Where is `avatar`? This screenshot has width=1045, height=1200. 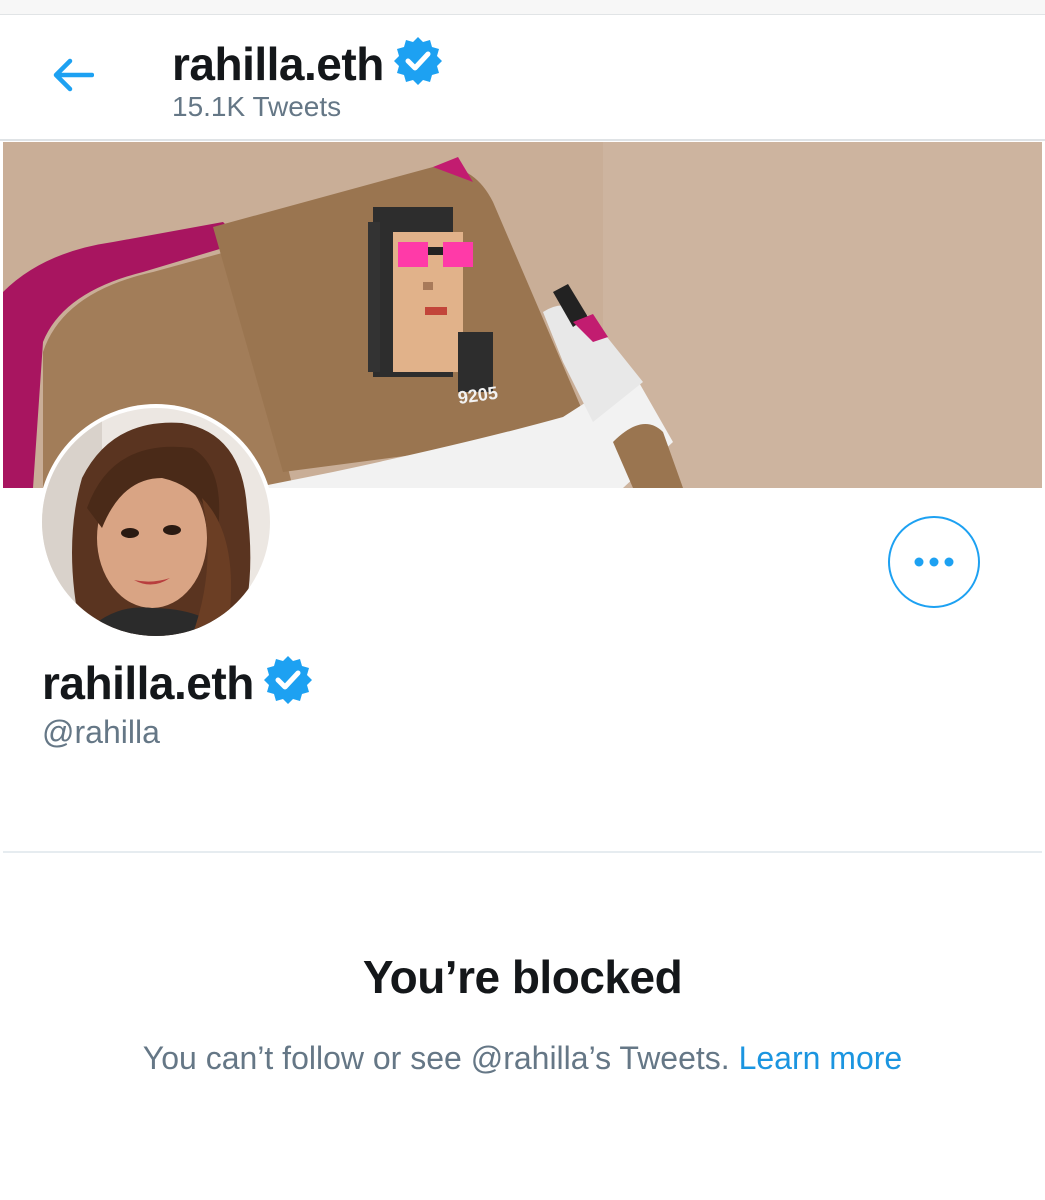 avatar is located at coordinates (156, 522).